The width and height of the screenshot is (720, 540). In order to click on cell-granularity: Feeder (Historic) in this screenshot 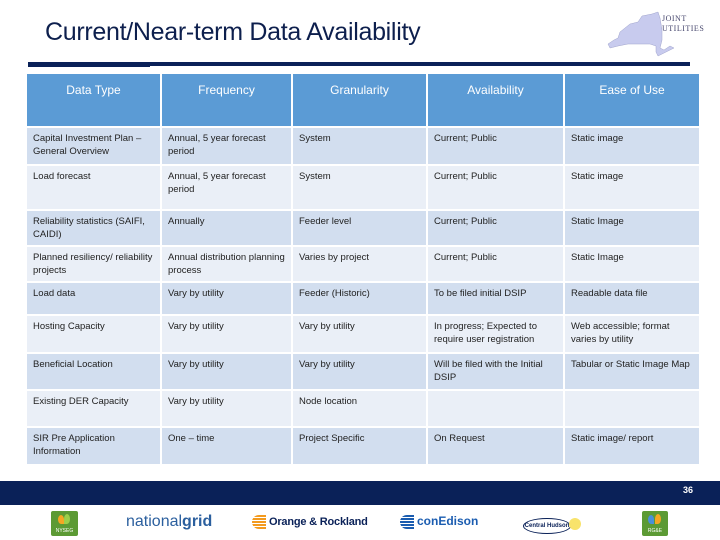, I will do `click(359, 298)`.